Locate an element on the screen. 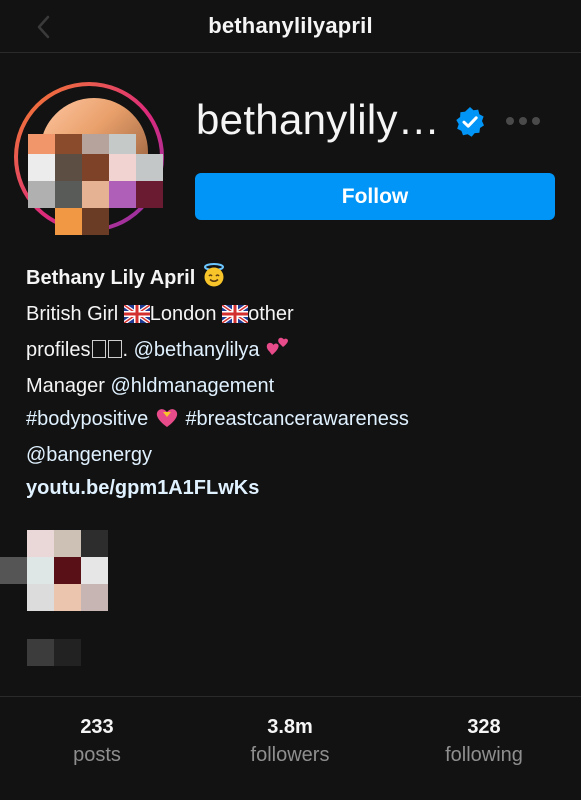 The image size is (581, 800). top-bar: bethanylilyapril is located at coordinates (290, 26).